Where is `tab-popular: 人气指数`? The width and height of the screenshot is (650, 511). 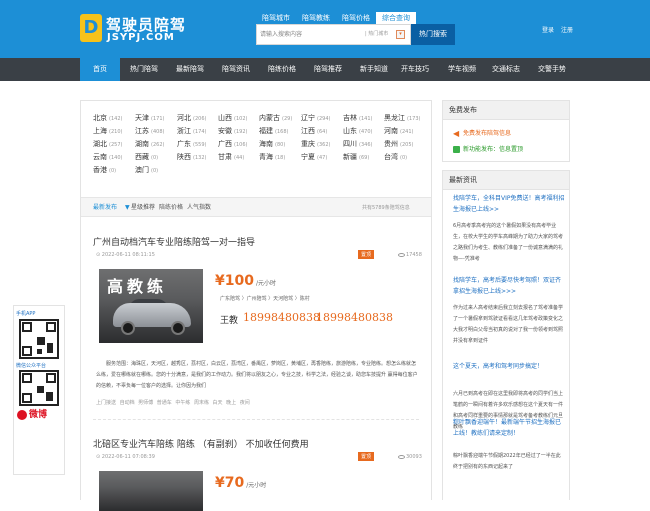 tab-popular: 人气指数 is located at coordinates (199, 208).